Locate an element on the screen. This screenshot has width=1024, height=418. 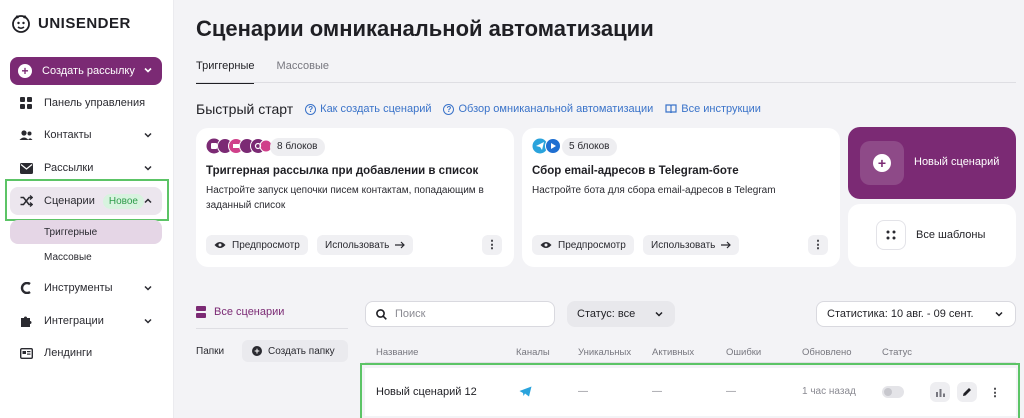
link-label: Обзор омниканальной автоматизации is located at coordinates (556, 109).